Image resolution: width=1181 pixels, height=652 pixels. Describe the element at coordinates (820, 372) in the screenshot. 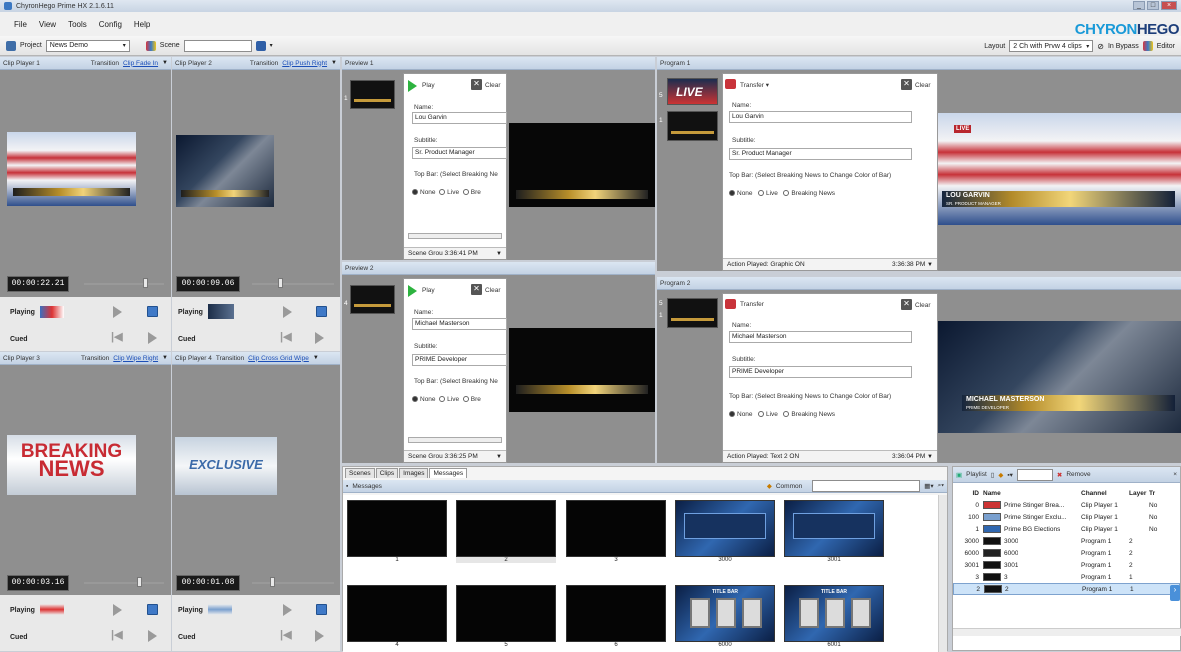

I see `subtitle-field: PRIME Developer` at that location.